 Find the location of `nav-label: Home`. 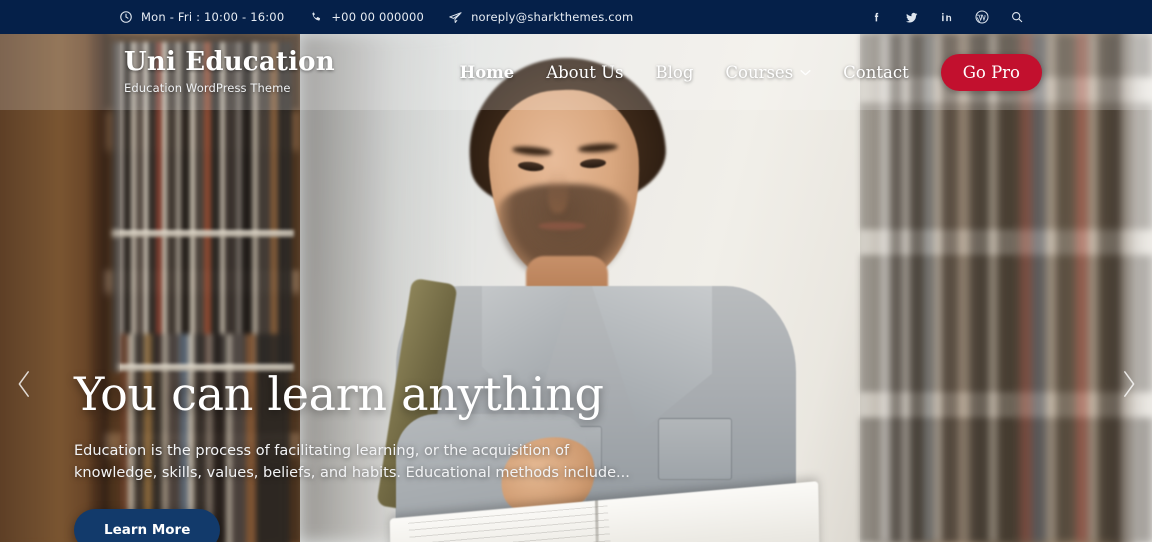

nav-label: Home is located at coordinates (487, 72).